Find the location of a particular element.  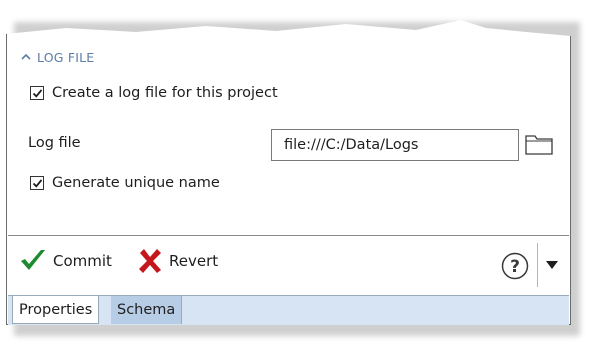

commit-button: Commit is located at coordinates (65, 261).